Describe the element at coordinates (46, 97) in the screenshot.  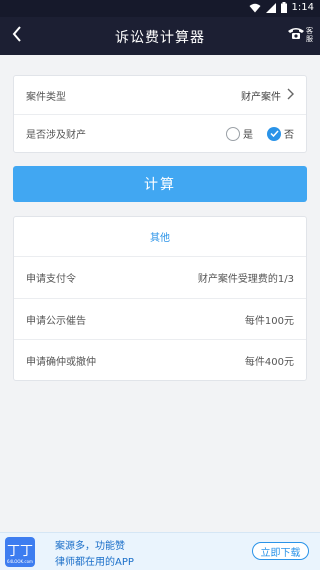
I see `case-type-label: 案件类型` at that location.